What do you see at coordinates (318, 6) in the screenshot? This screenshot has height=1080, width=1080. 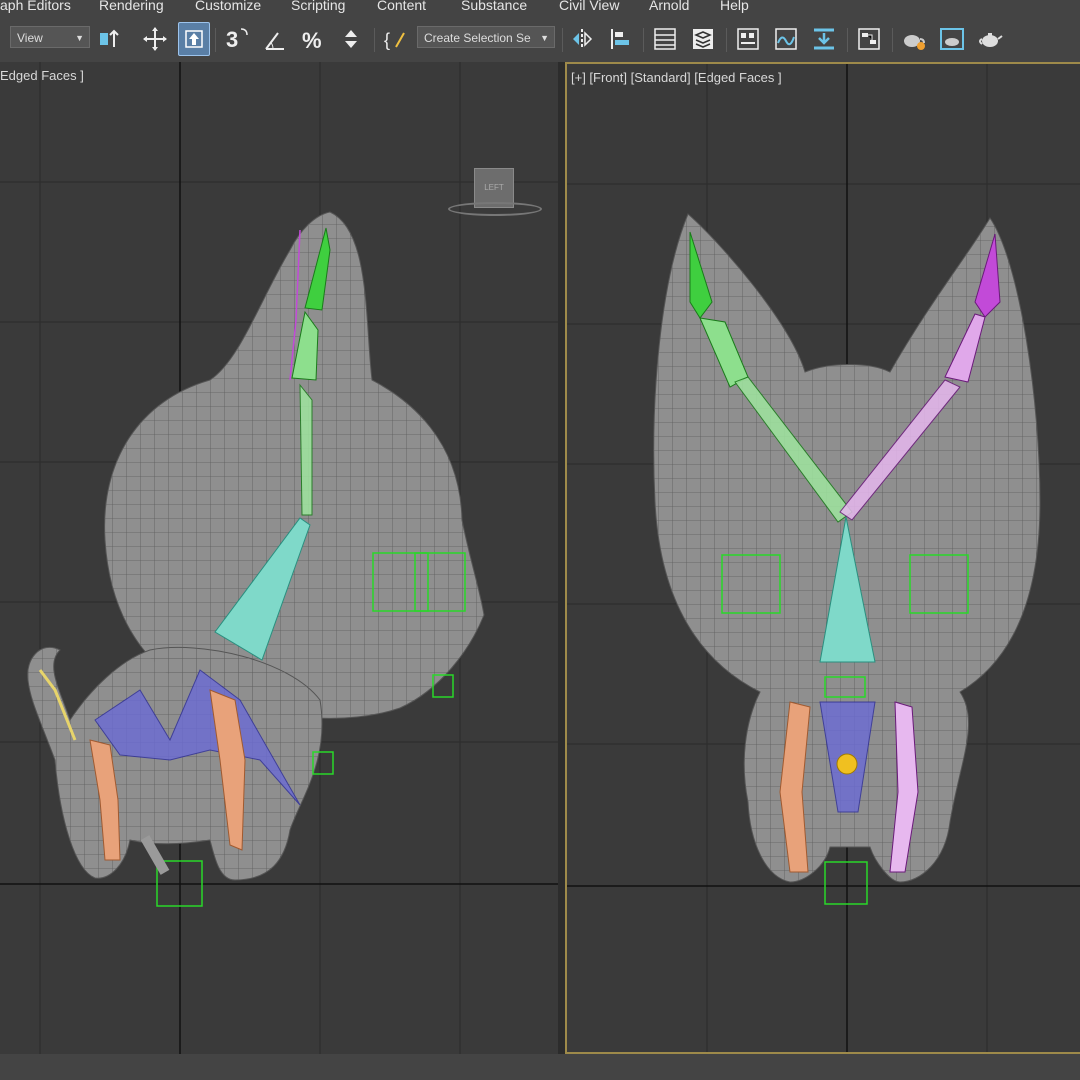 I see `menu-scripting: Scripting` at bounding box center [318, 6].